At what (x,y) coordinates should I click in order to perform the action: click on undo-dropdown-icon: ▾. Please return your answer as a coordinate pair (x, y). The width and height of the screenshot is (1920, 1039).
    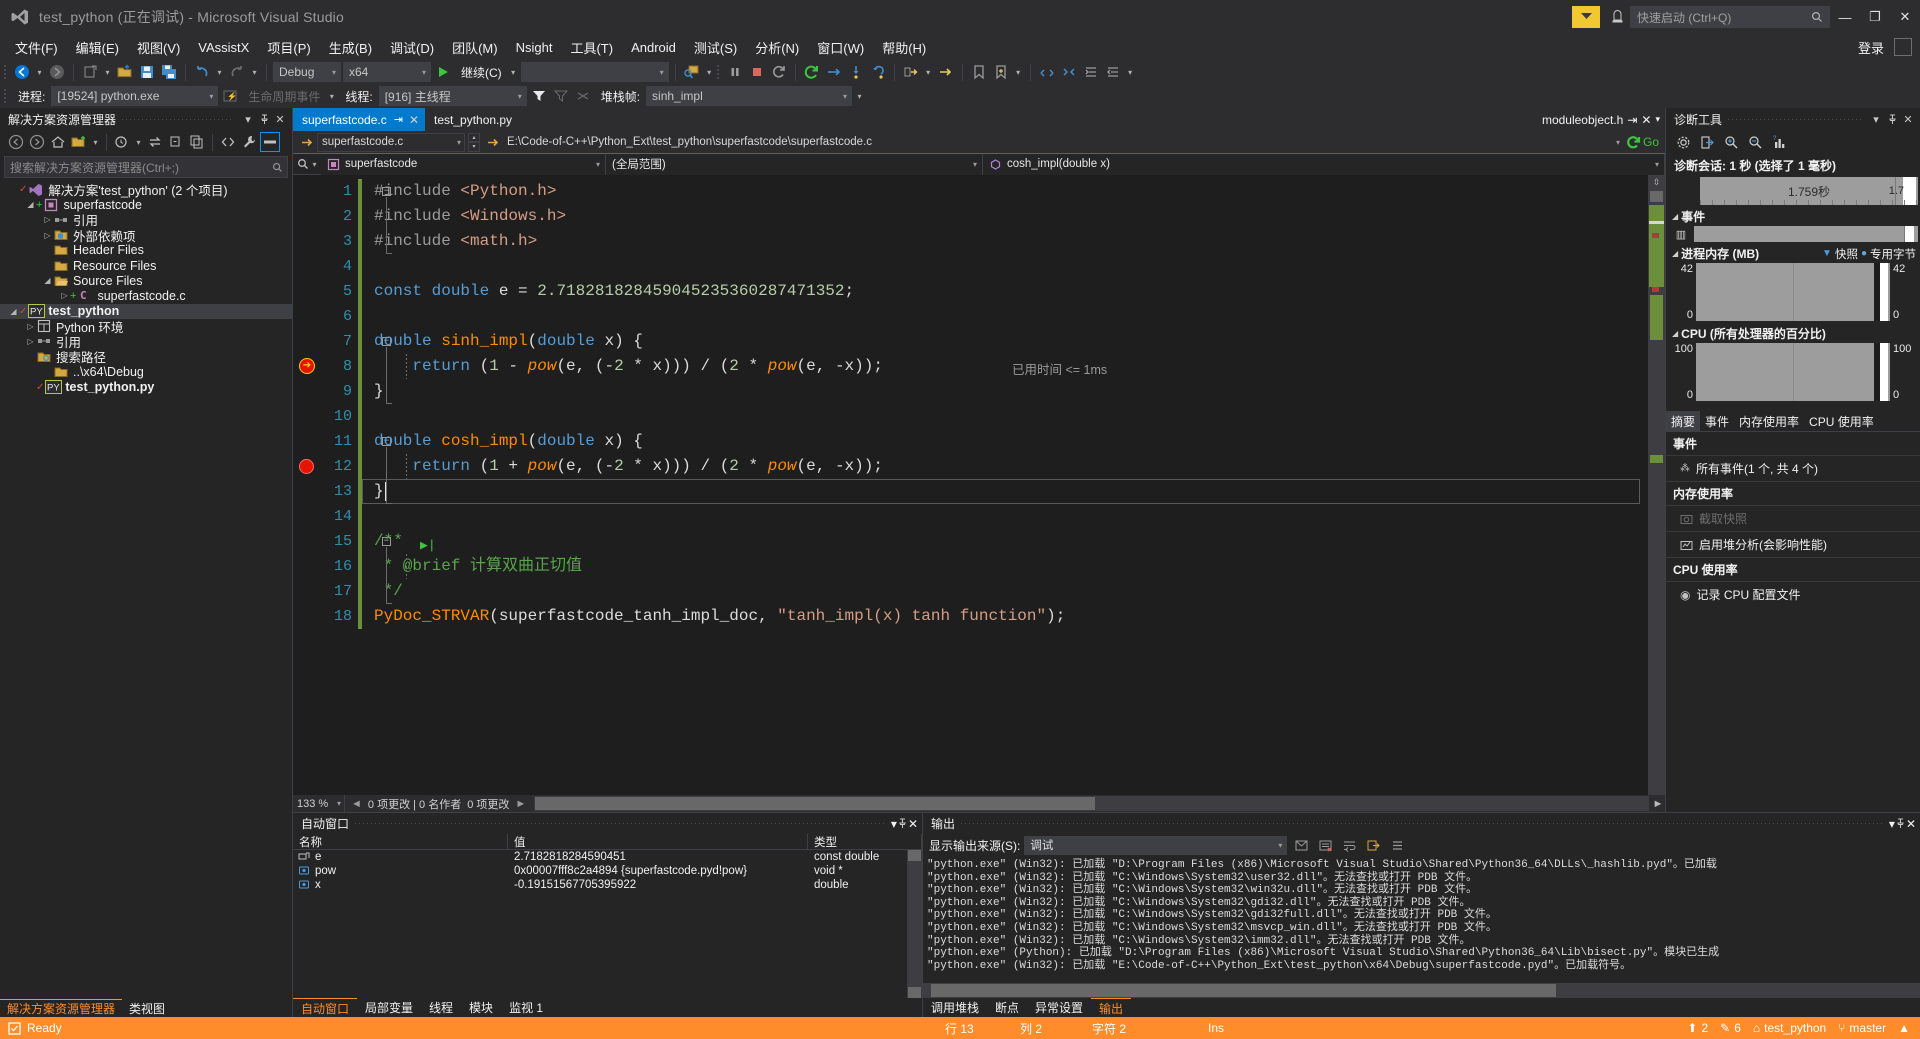
    Looking at the image, I should click on (219, 72).